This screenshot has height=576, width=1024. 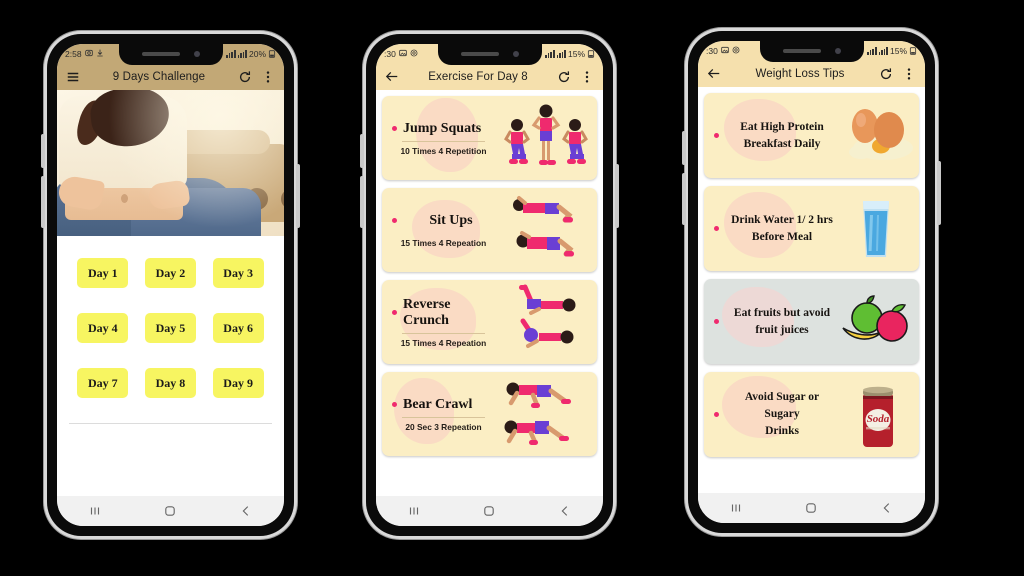 What do you see at coordinates (782, 228) in the screenshot?
I see `tip-text: Drink Water 1/ 2 hrs Before Meal` at bounding box center [782, 228].